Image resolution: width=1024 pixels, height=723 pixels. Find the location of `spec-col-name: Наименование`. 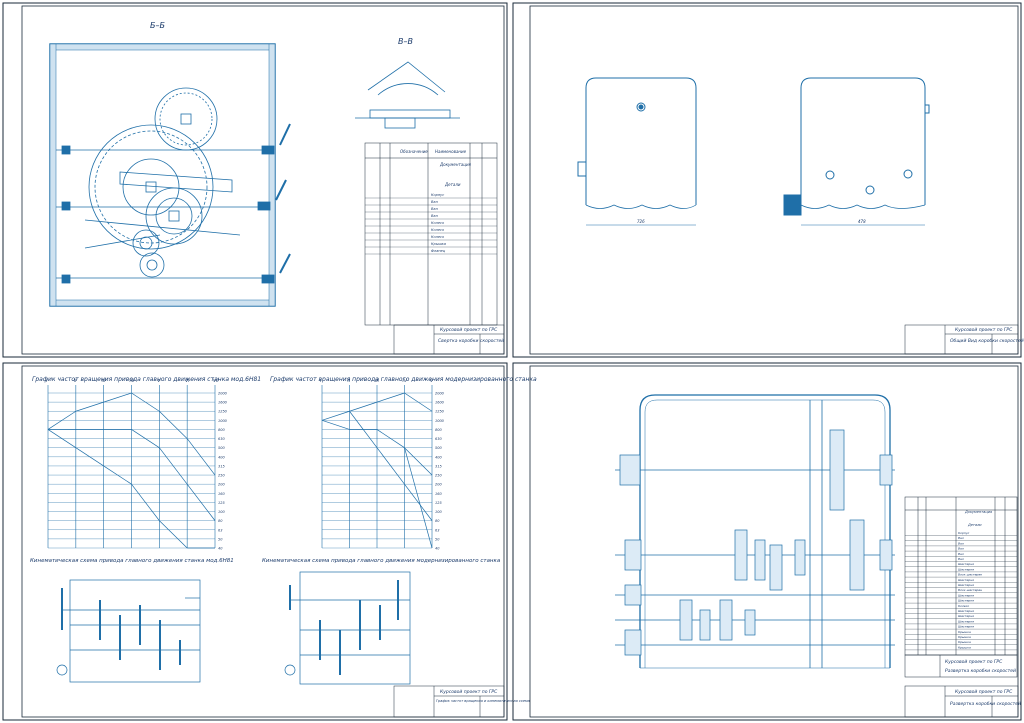

spec-col-name: Наименование is located at coordinates (451, 151).